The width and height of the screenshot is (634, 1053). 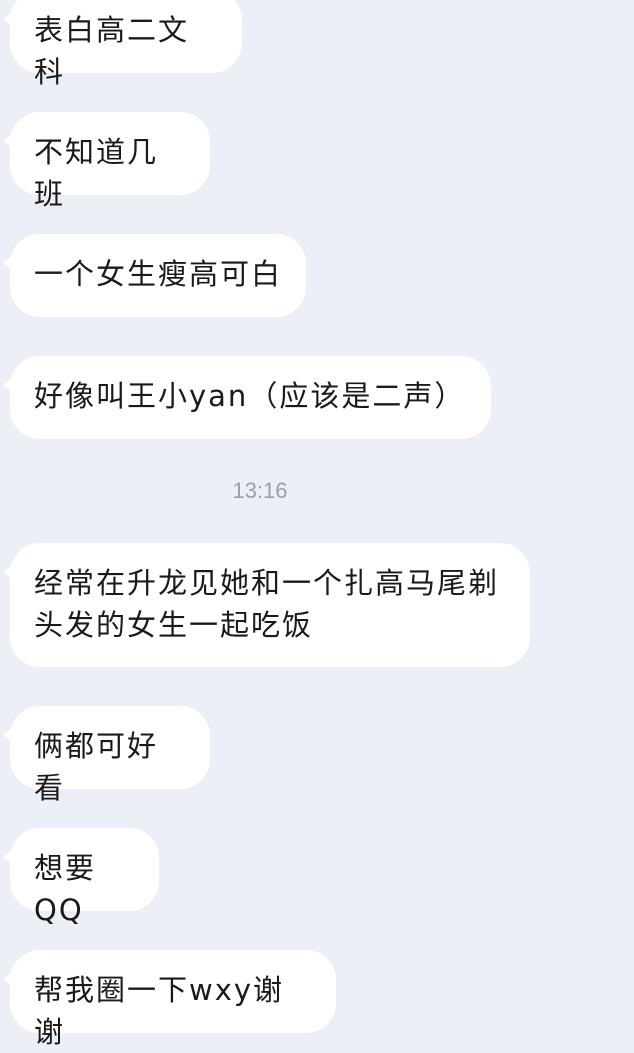 I want to click on timestamp: 13:16, so click(x=260, y=490).